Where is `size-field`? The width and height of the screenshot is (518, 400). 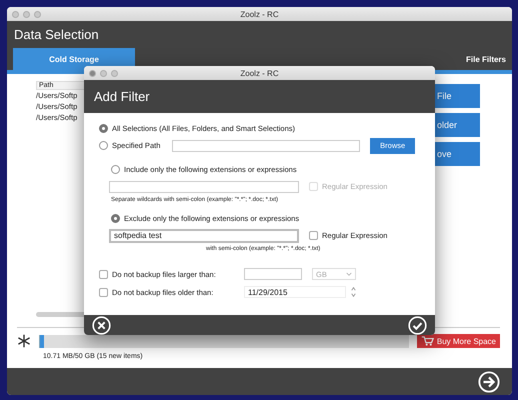 size-field is located at coordinates (273, 274).